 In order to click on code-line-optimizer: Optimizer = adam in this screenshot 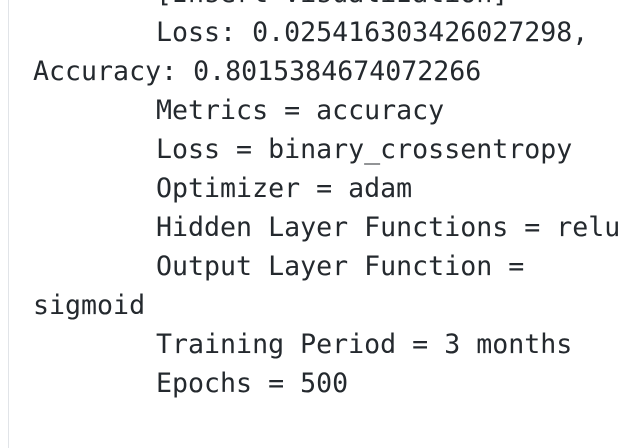, I will do `click(284, 188)`.